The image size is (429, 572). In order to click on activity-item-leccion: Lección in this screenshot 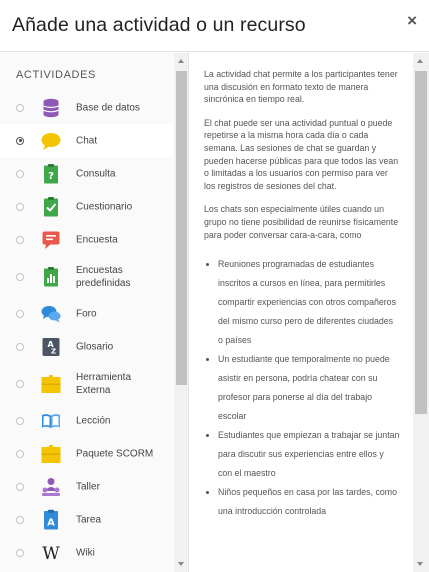, I will do `click(87, 420)`.